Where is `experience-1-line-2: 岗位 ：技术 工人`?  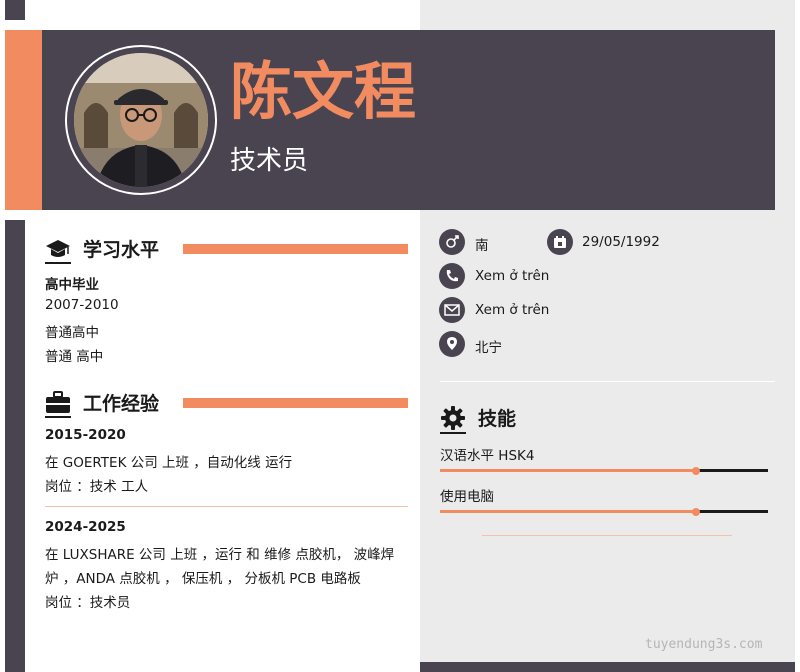 experience-1-line-2: 岗位 ：技术 工人 is located at coordinates (97, 487).